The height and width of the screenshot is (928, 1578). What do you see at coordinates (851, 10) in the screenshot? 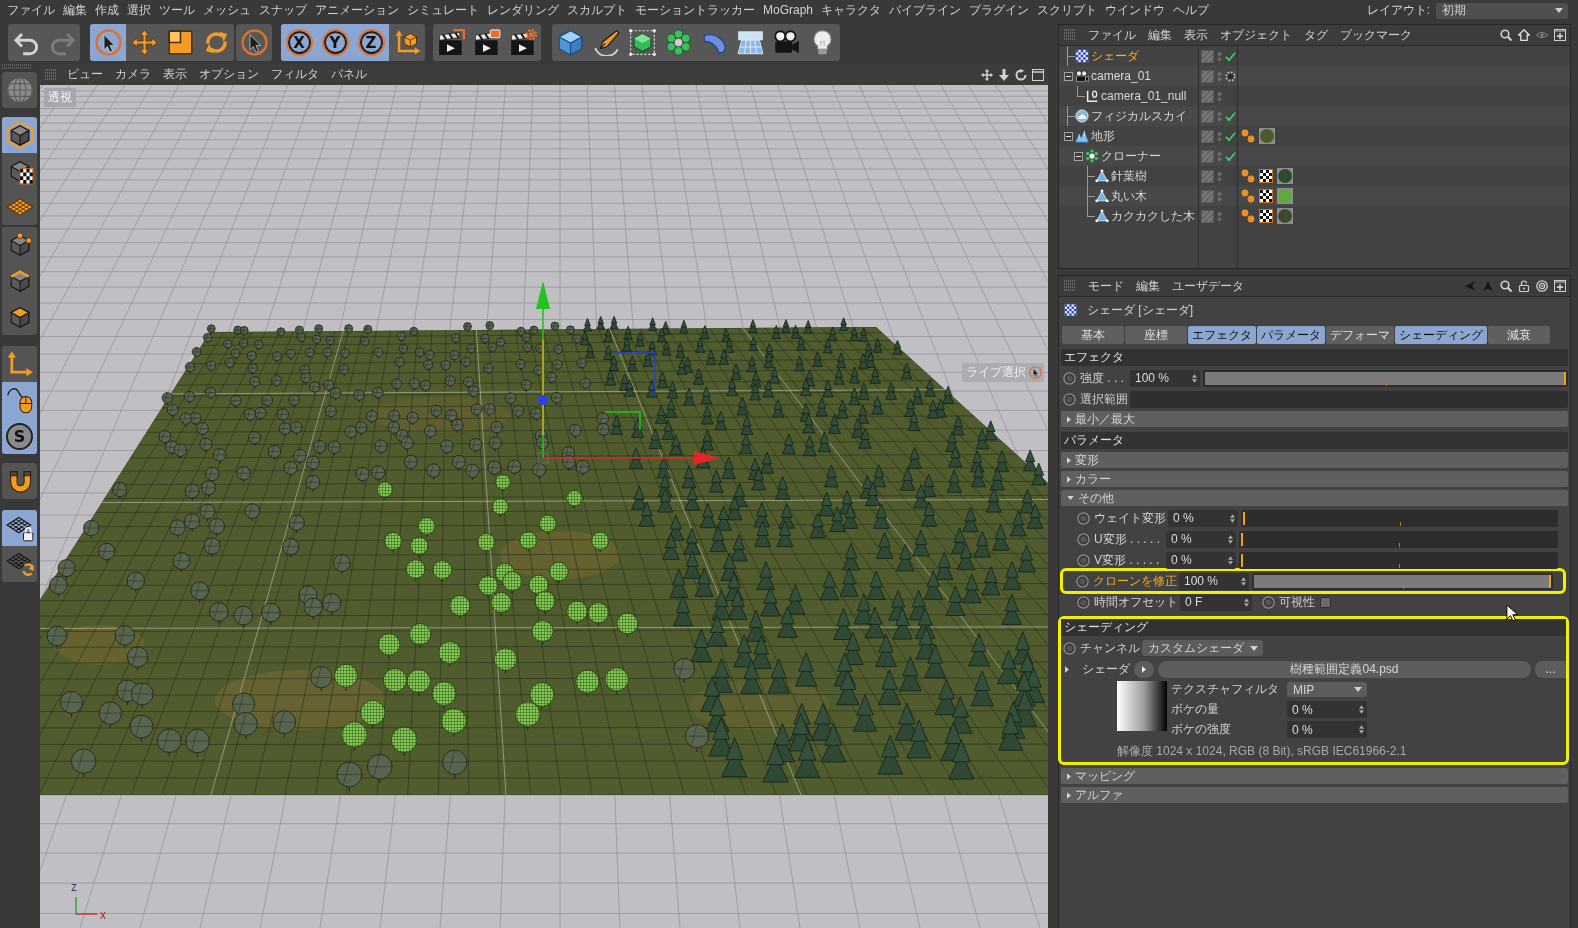
I see `menu-item: キャラクタ` at bounding box center [851, 10].